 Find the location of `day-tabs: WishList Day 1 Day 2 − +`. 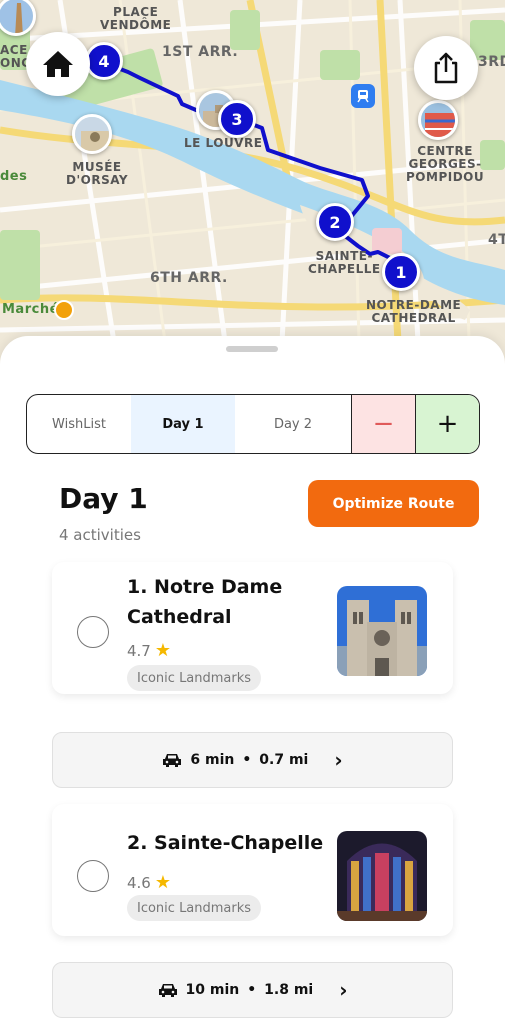

day-tabs: WishList Day 1 Day 2 − + is located at coordinates (253, 424).